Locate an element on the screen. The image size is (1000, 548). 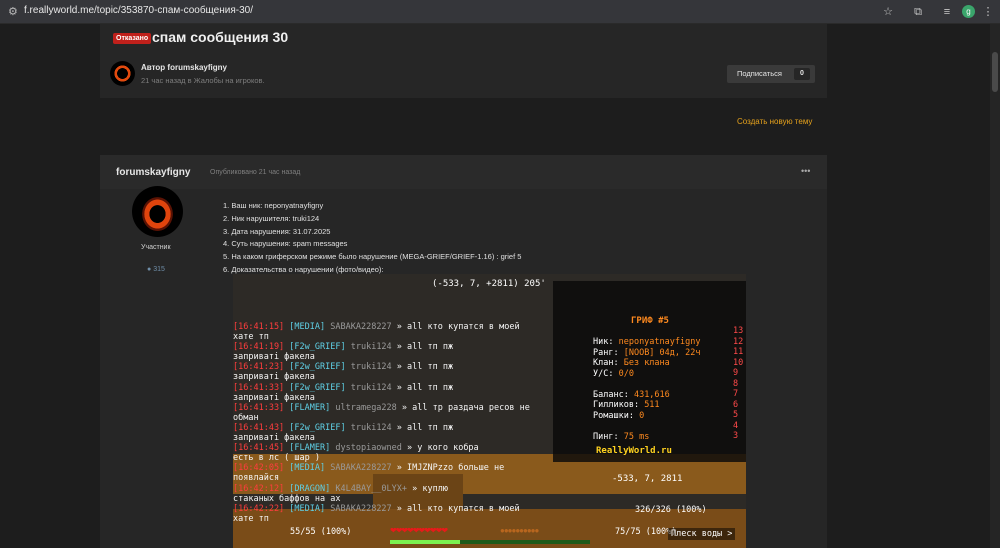
site-settings-icon: ⚙ is located at coordinates (15, 12).